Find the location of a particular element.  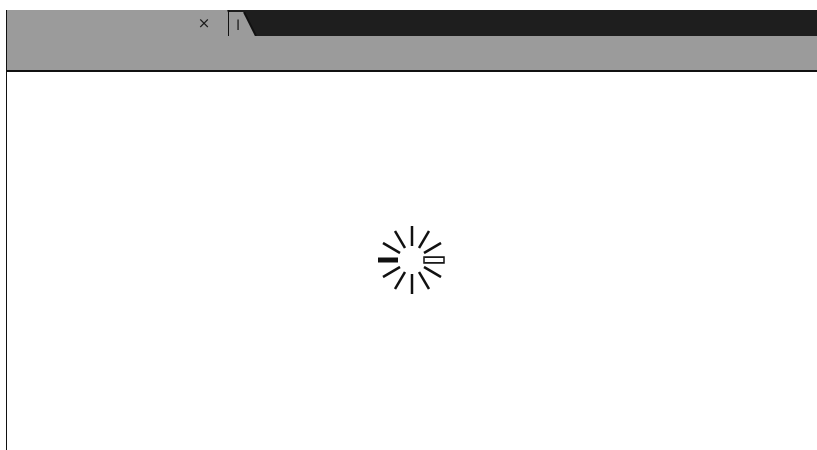

new-tab-icon: I is located at coordinates (242, 24).